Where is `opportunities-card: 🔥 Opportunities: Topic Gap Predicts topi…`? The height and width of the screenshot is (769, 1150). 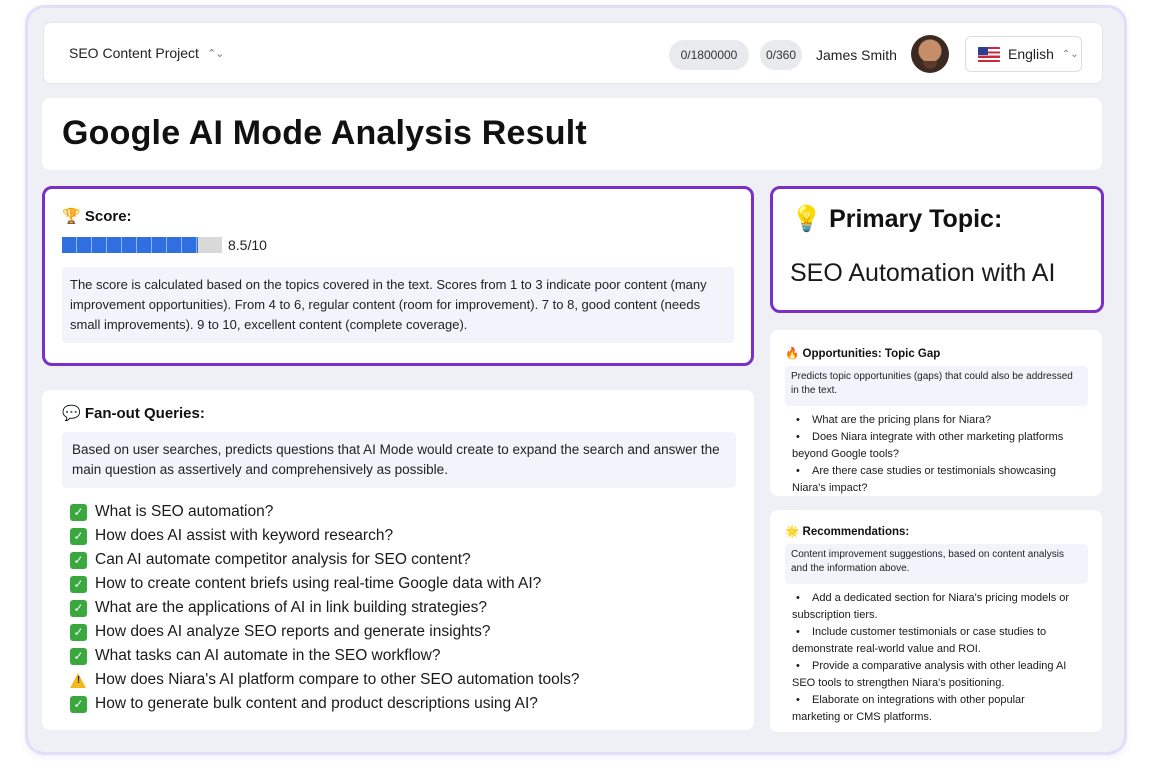 opportunities-card: 🔥 Opportunities: Topic Gap Predicts topi… is located at coordinates (936, 413).